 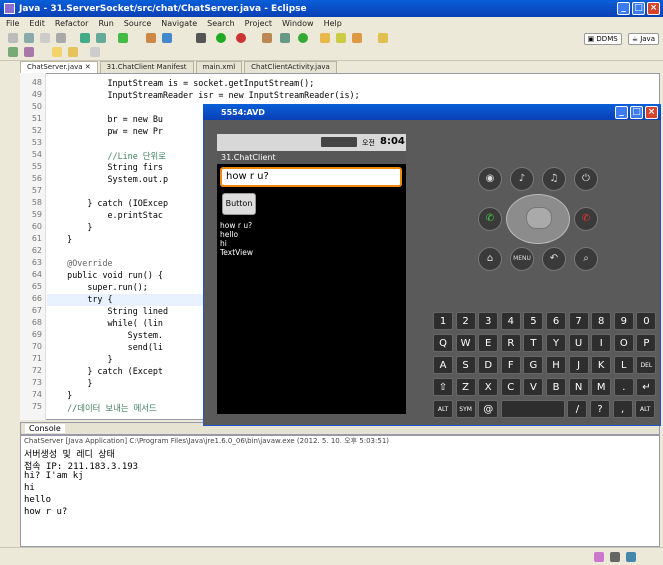 I want to click on tab-main-xml: main.xml, so click(x=219, y=67).